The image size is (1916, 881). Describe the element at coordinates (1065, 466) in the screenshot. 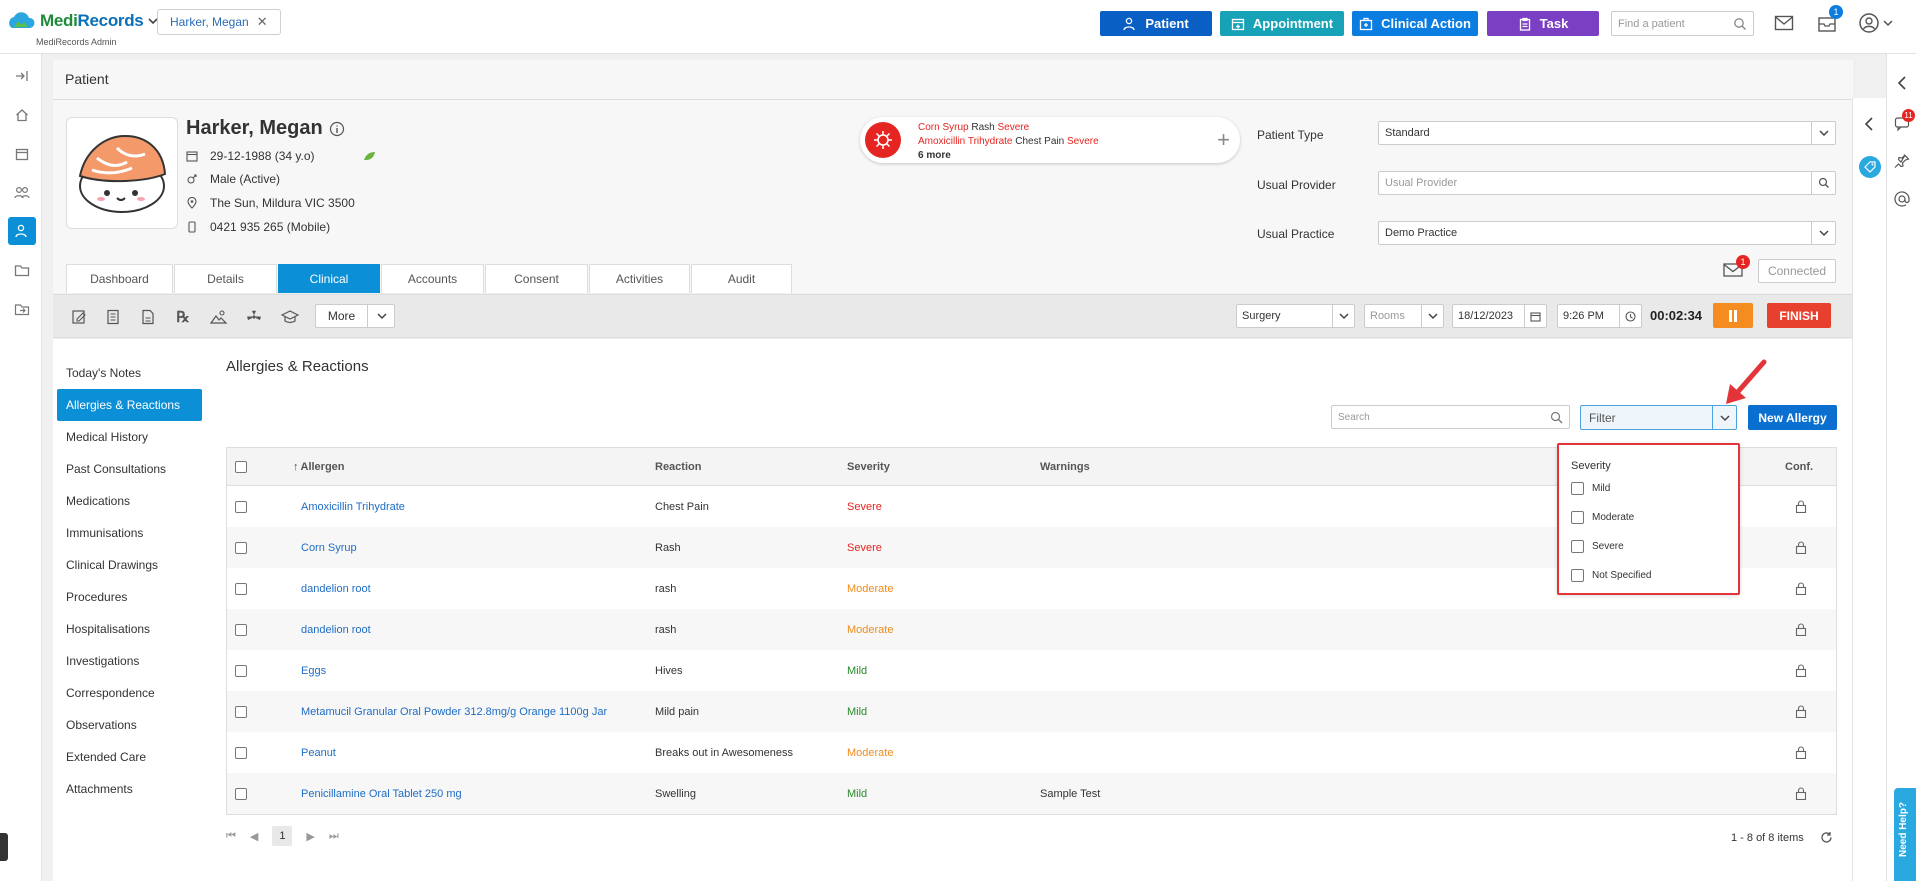

I see `header-warnings: Warnings` at that location.